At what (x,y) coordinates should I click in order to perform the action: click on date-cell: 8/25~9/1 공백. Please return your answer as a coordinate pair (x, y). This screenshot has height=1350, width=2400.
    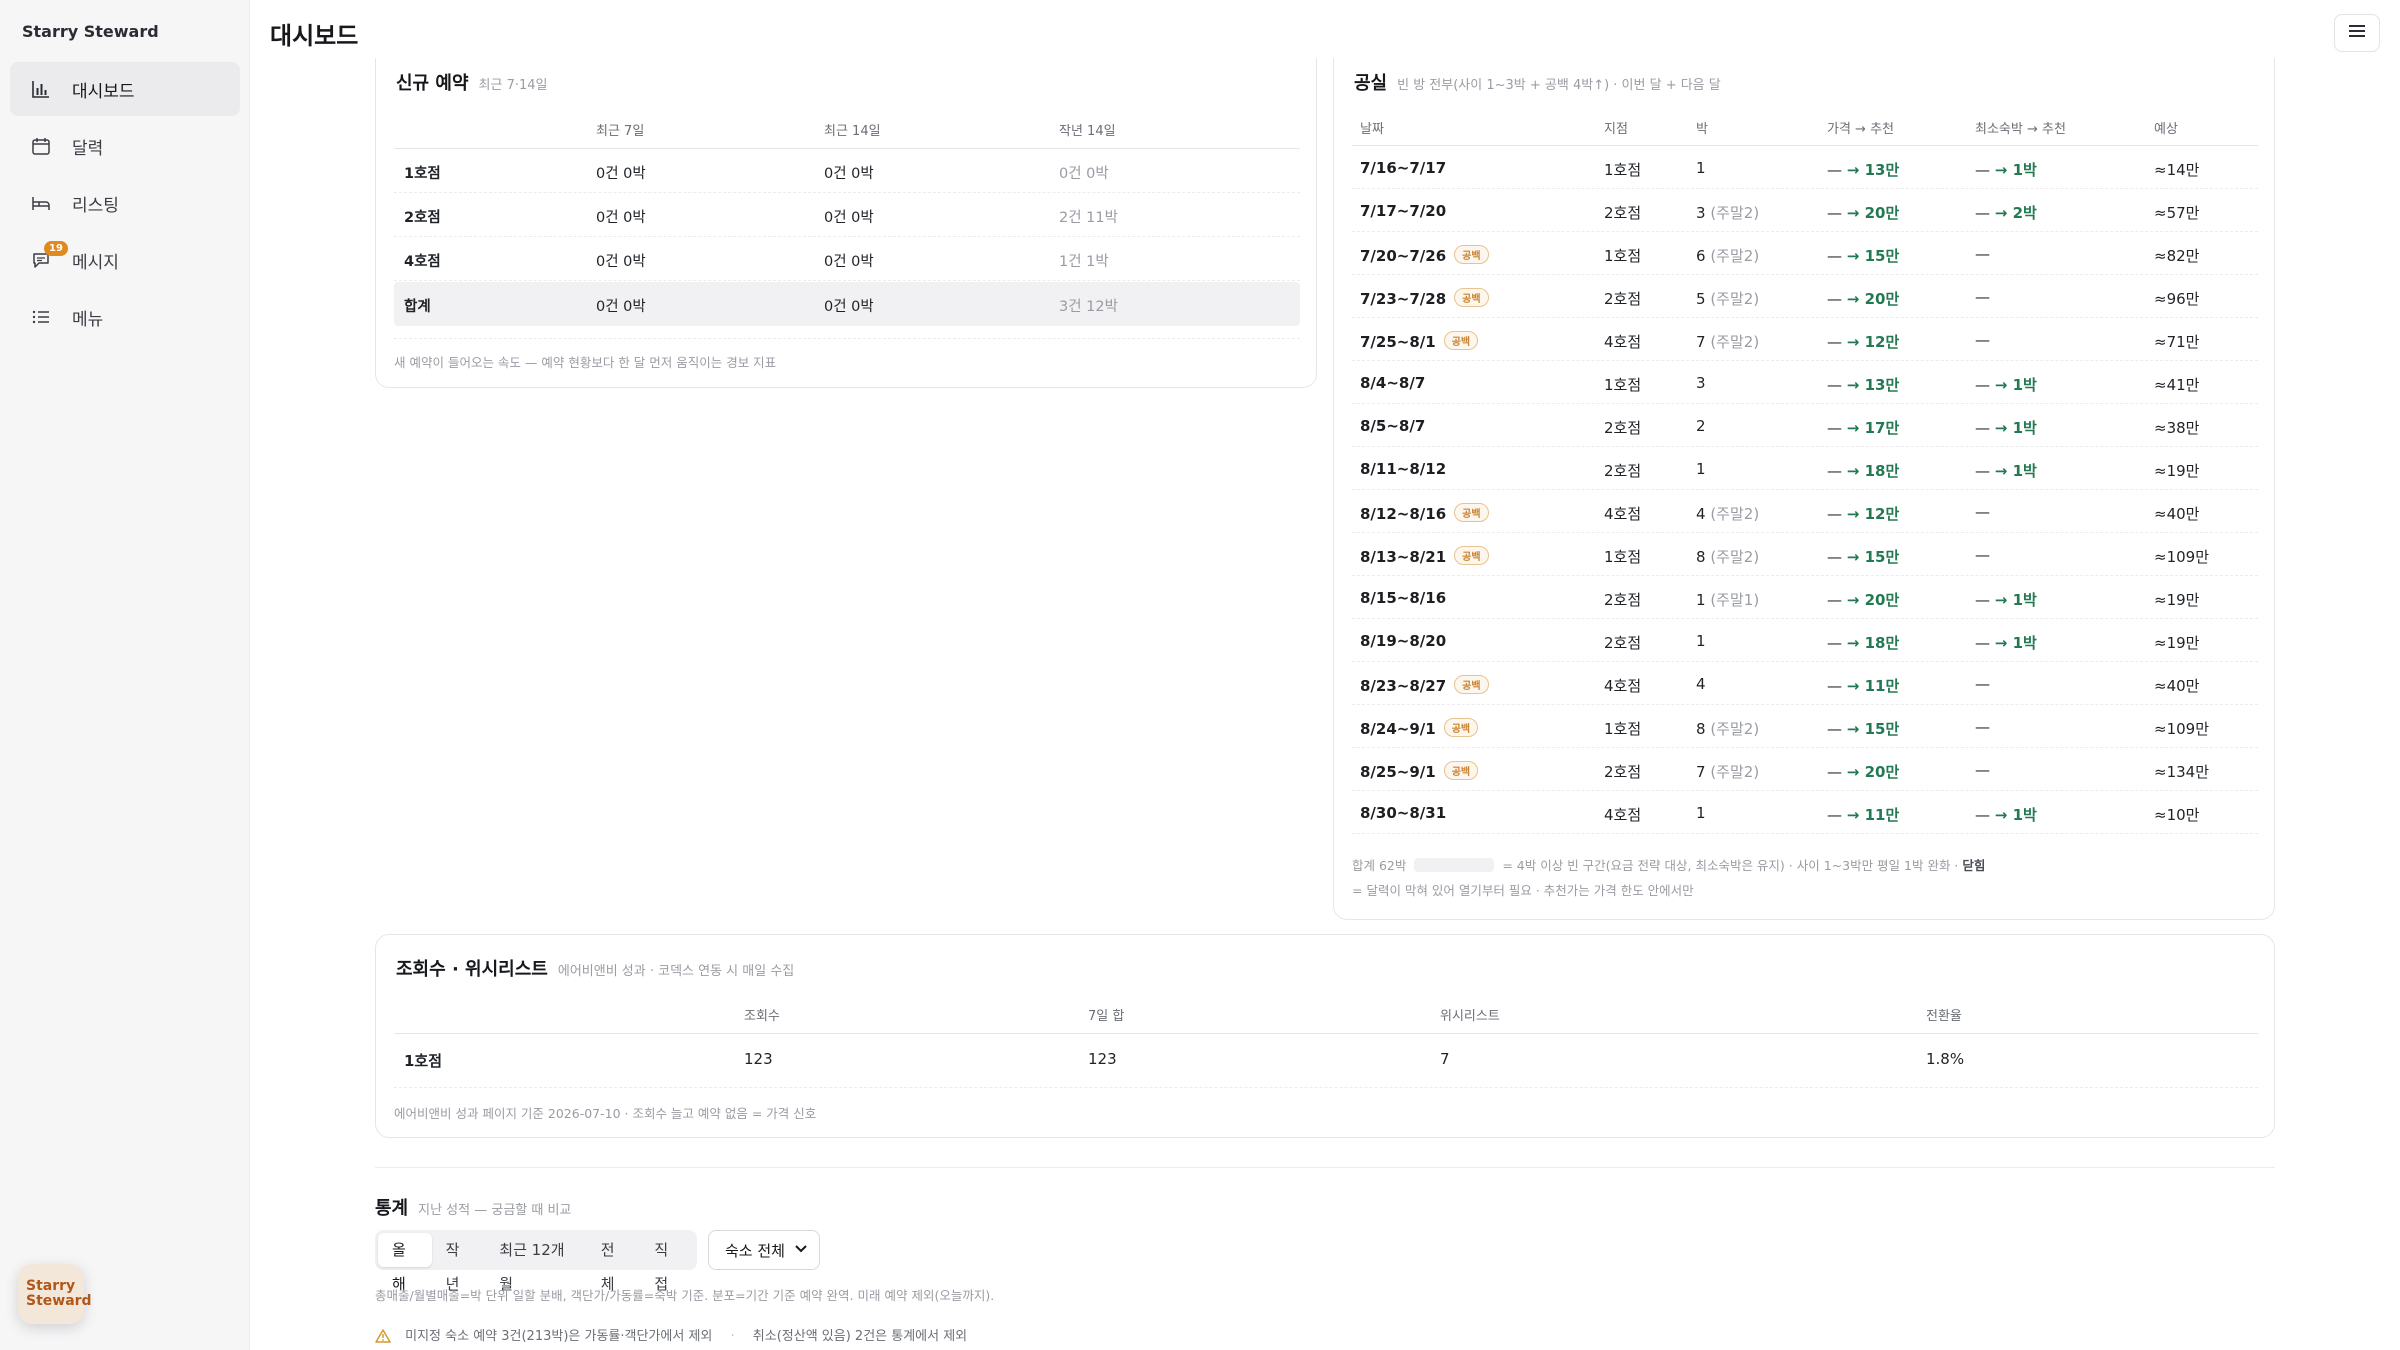
    Looking at the image, I should click on (1419, 771).